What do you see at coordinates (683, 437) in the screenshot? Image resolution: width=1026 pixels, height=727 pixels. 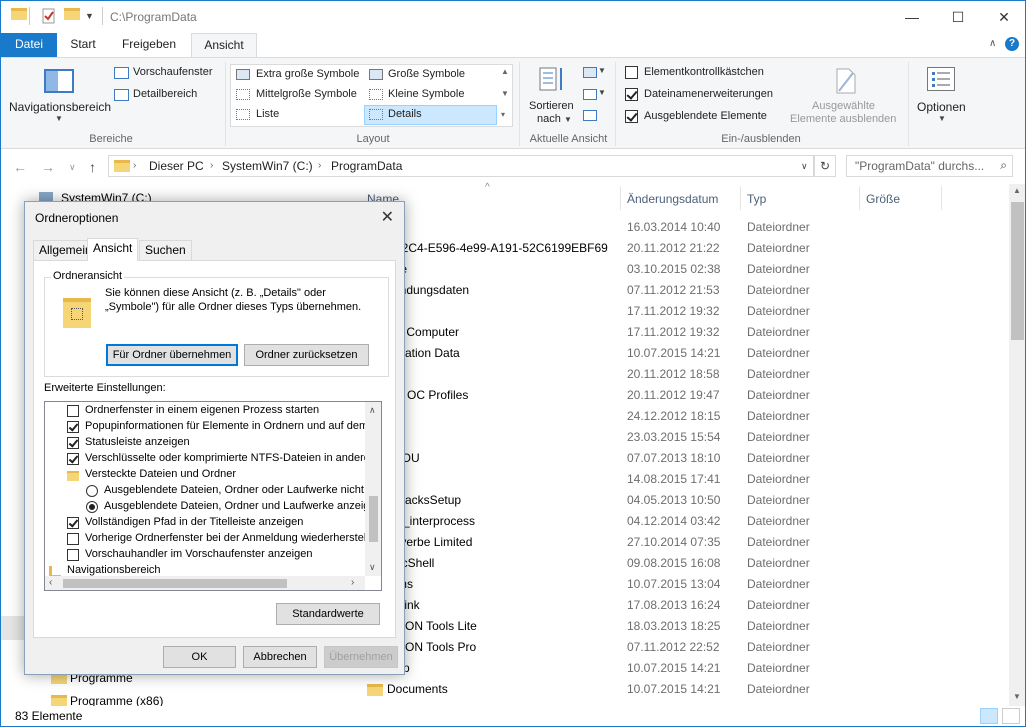 I see `table-row: ra23.03.2015 15:54Dateiordner` at bounding box center [683, 437].